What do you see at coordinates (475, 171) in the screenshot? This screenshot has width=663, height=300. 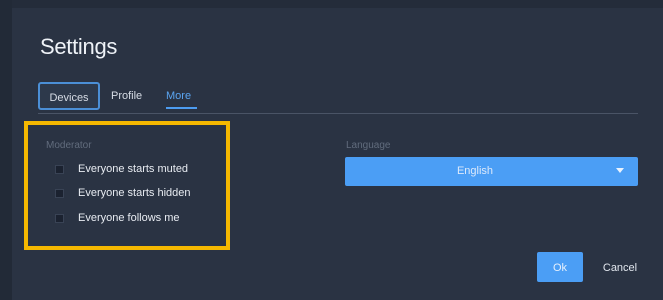 I see `language-selected-value: English` at bounding box center [475, 171].